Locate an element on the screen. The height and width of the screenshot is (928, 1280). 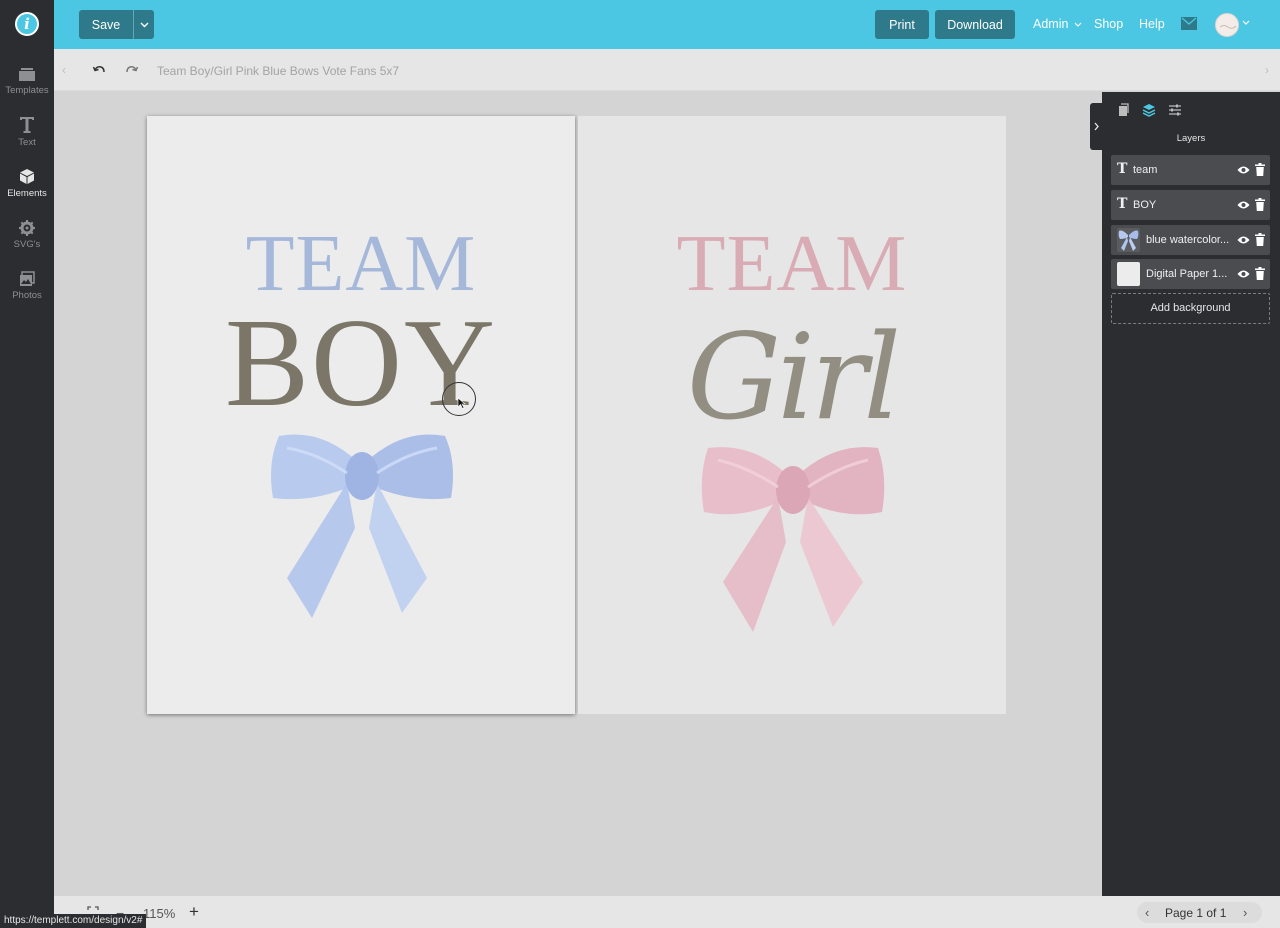
elements-icon is located at coordinates (27, 176).